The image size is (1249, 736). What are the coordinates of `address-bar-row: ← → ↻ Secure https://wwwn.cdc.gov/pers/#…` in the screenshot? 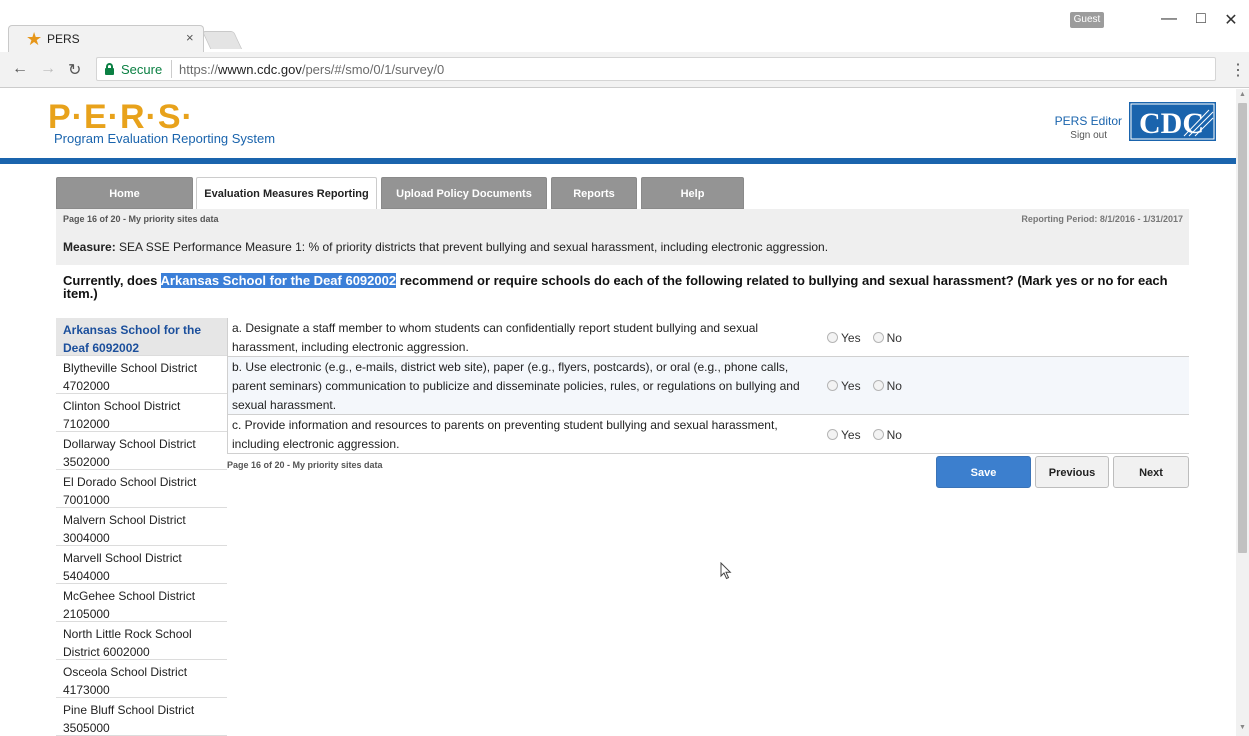 It's located at (624, 70).